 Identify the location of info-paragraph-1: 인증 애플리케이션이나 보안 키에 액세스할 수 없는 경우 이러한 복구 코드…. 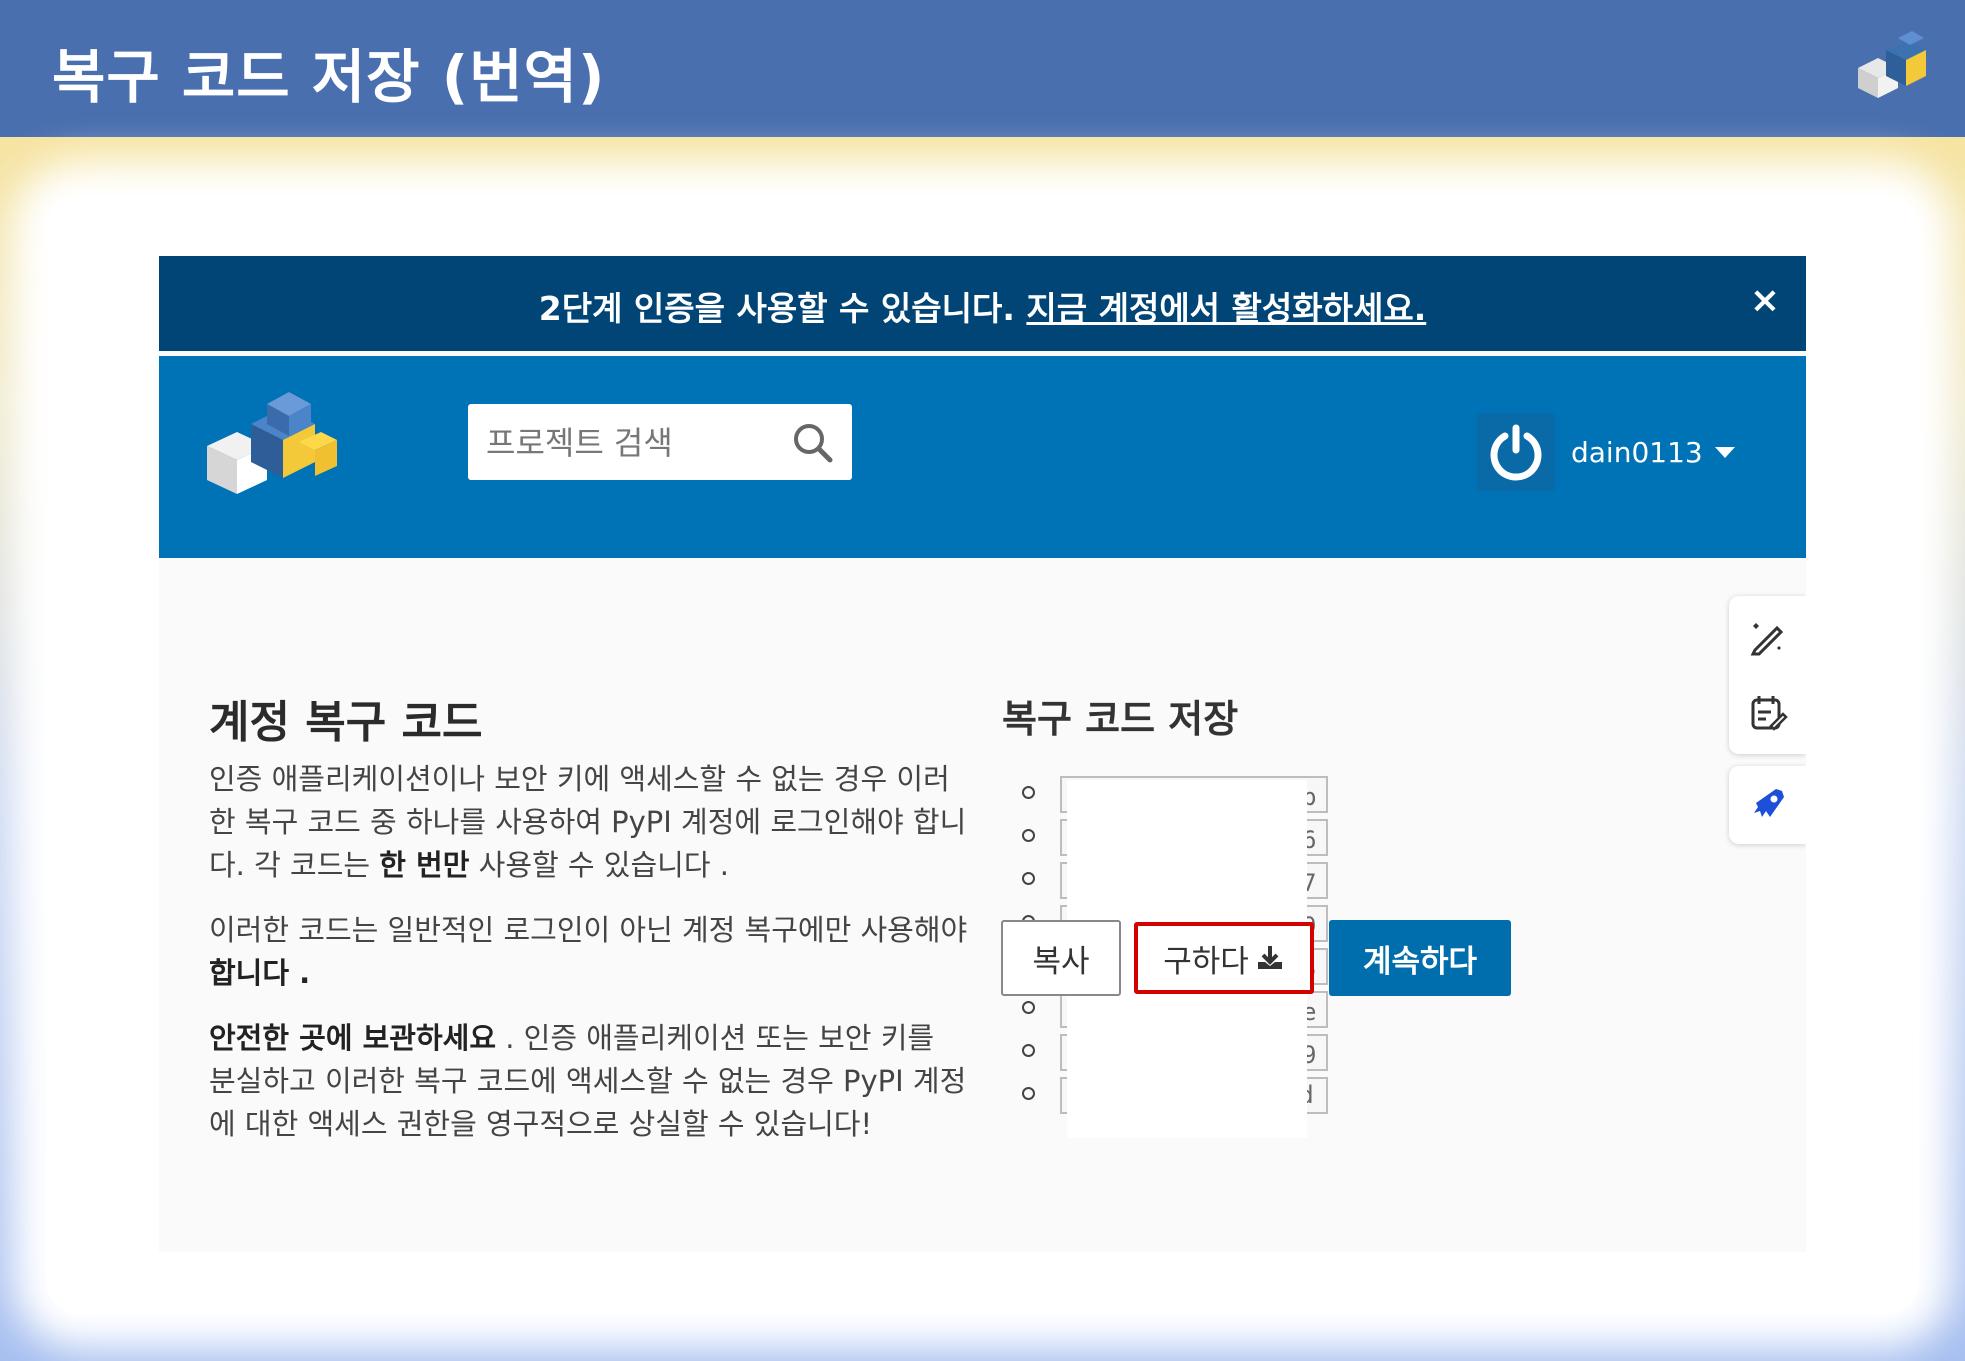
(588, 822).